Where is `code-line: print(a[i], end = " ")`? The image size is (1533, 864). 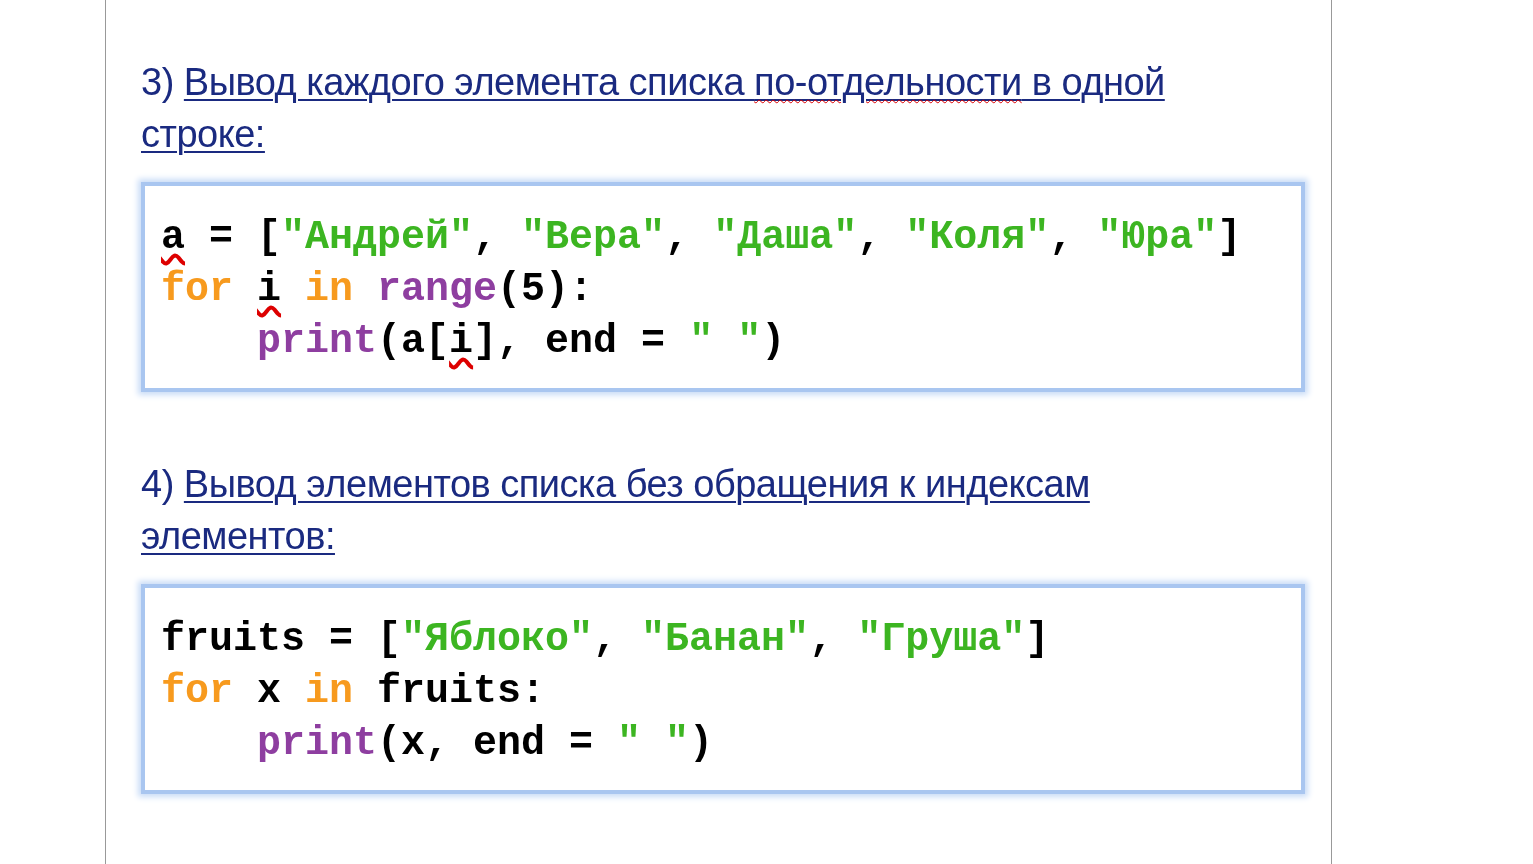 code-line: print(a[i], end = " ") is located at coordinates (521, 342).